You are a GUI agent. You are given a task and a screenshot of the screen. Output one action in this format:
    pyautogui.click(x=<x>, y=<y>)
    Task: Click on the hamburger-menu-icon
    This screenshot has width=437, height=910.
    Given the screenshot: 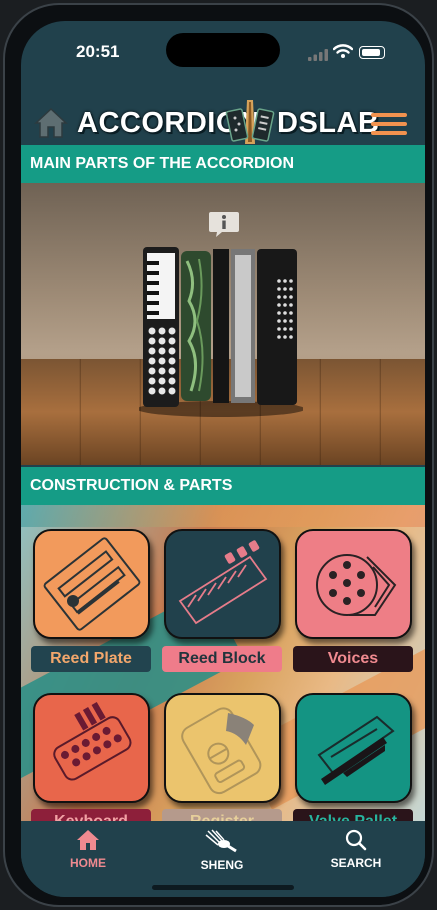 What is the action you would take?
    pyautogui.click(x=389, y=125)
    